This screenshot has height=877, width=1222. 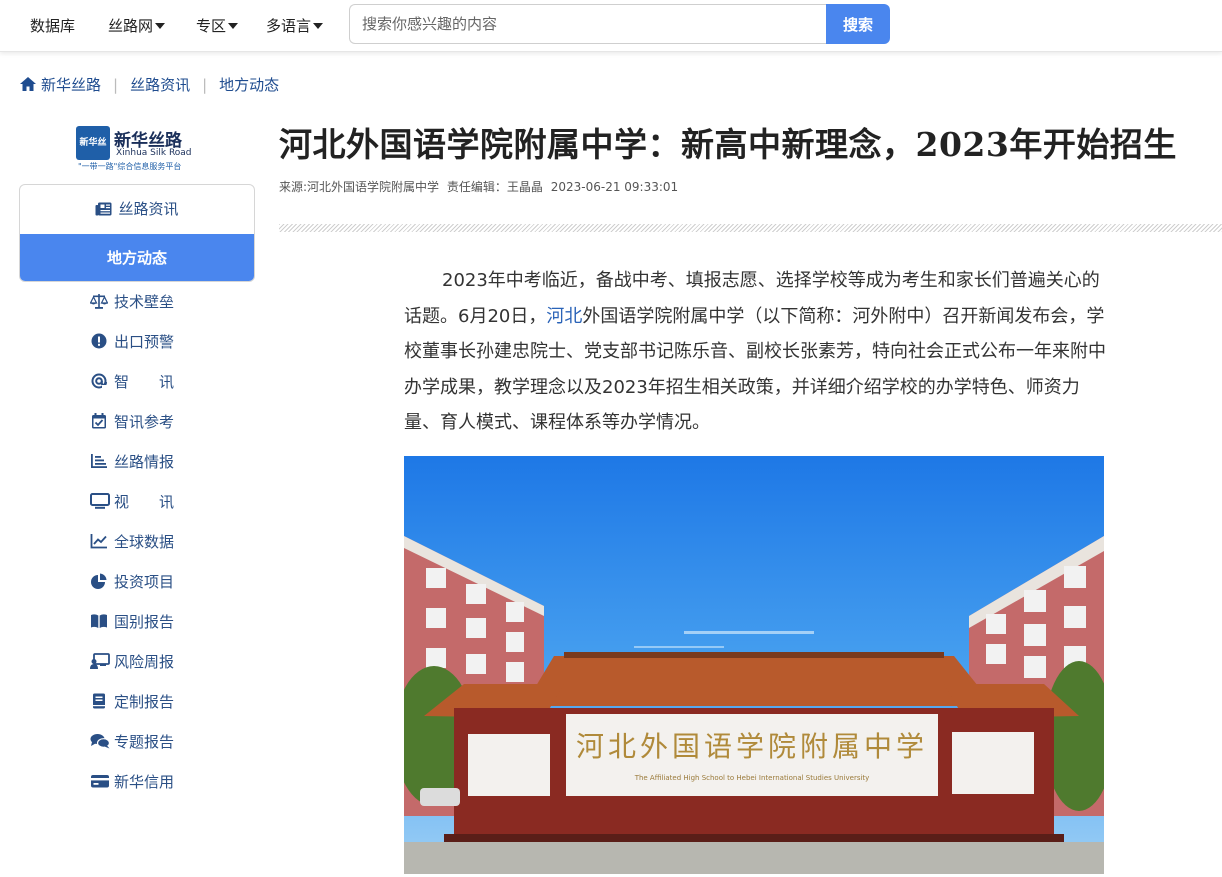 What do you see at coordinates (99, 340) in the screenshot?
I see `alert-icon` at bounding box center [99, 340].